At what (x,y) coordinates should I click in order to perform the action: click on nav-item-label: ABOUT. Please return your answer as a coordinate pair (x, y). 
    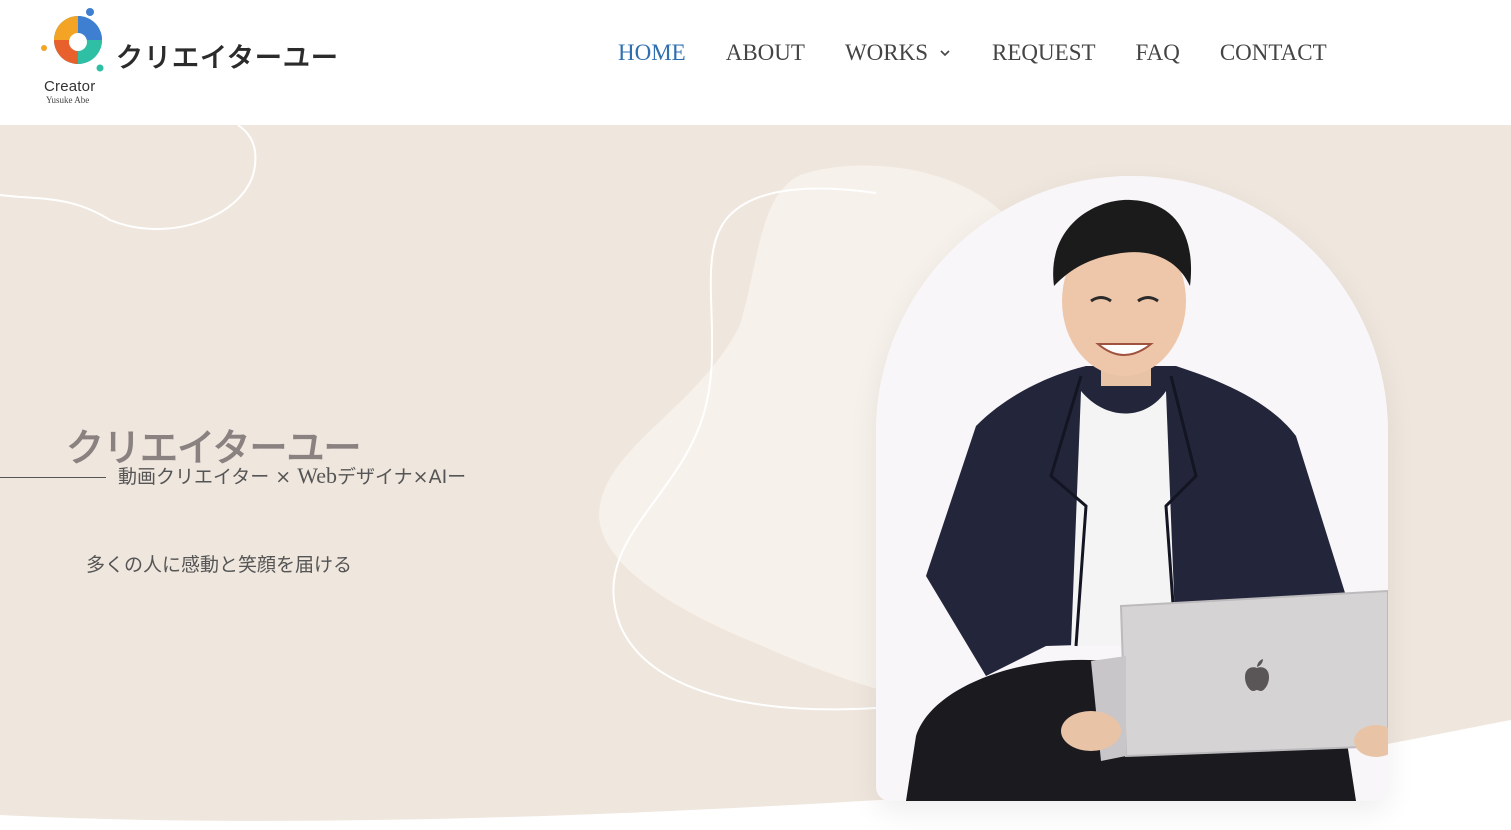
    Looking at the image, I should click on (765, 52).